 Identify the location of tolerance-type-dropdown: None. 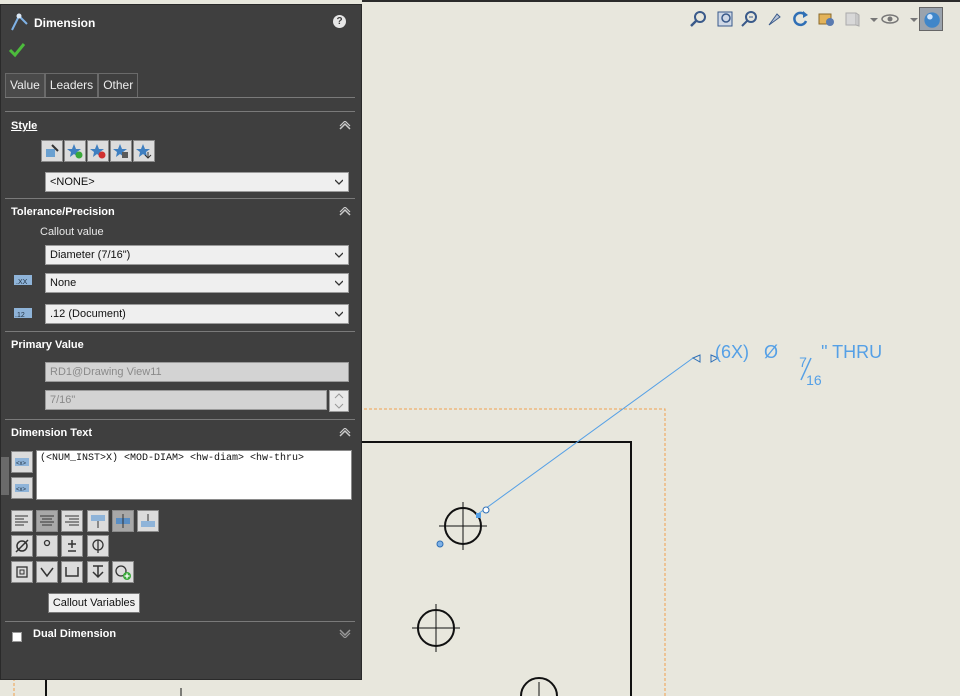
(197, 283).